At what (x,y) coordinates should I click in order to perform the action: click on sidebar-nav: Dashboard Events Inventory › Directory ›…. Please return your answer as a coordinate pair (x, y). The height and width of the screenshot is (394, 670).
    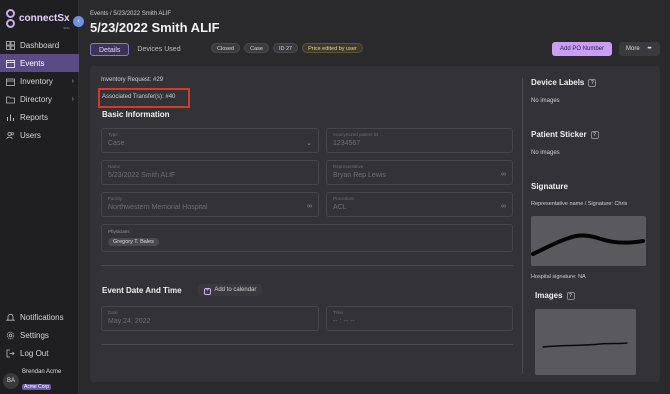
    Looking at the image, I should click on (39, 90).